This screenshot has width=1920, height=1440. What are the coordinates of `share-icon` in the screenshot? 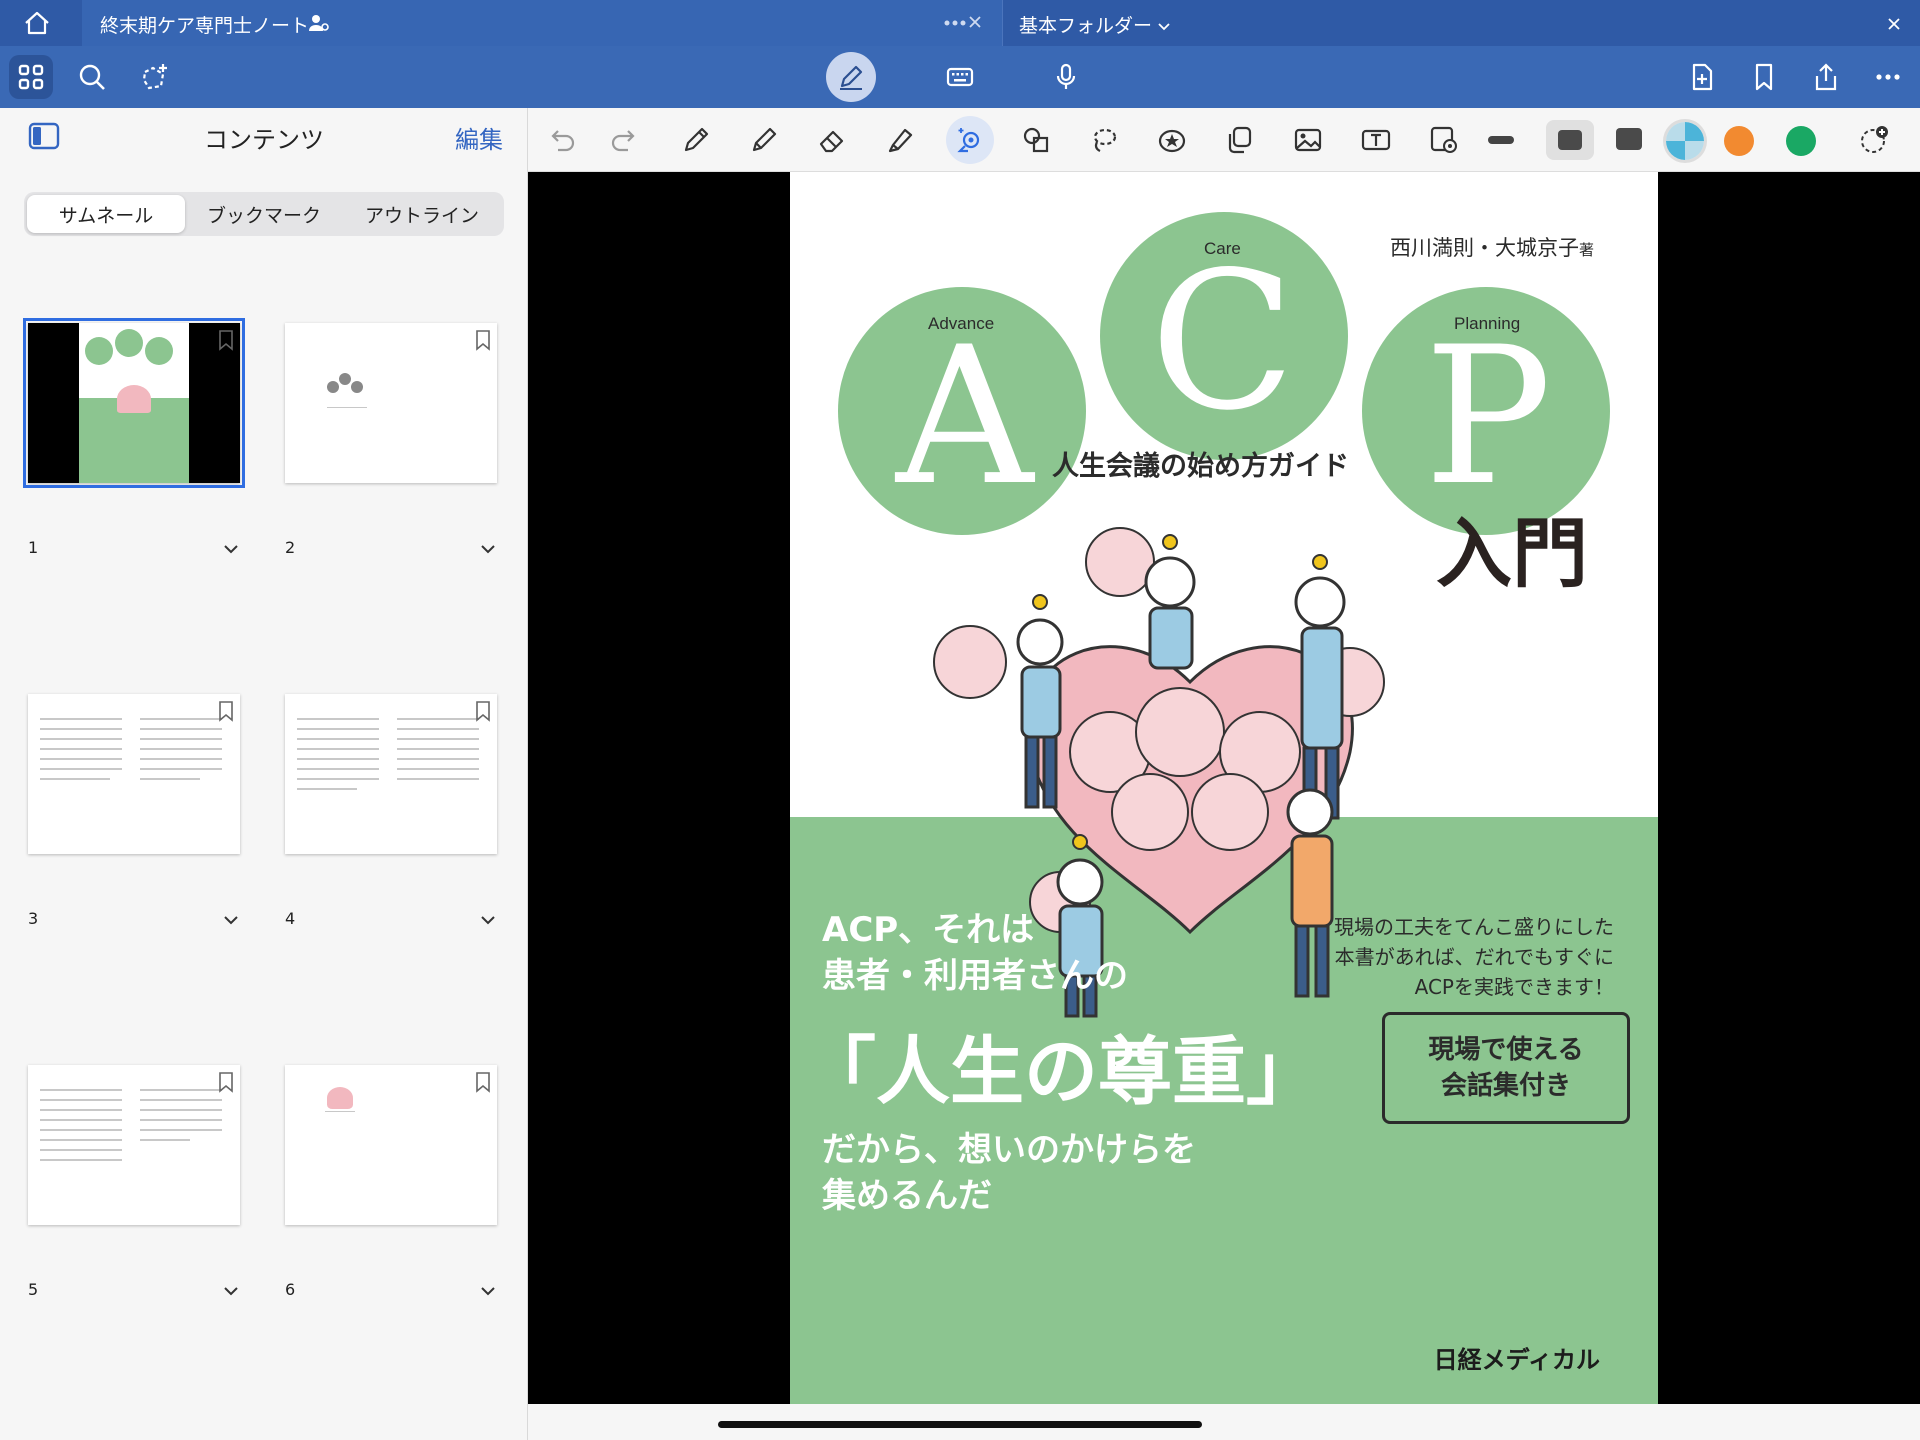 It's located at (1826, 77).